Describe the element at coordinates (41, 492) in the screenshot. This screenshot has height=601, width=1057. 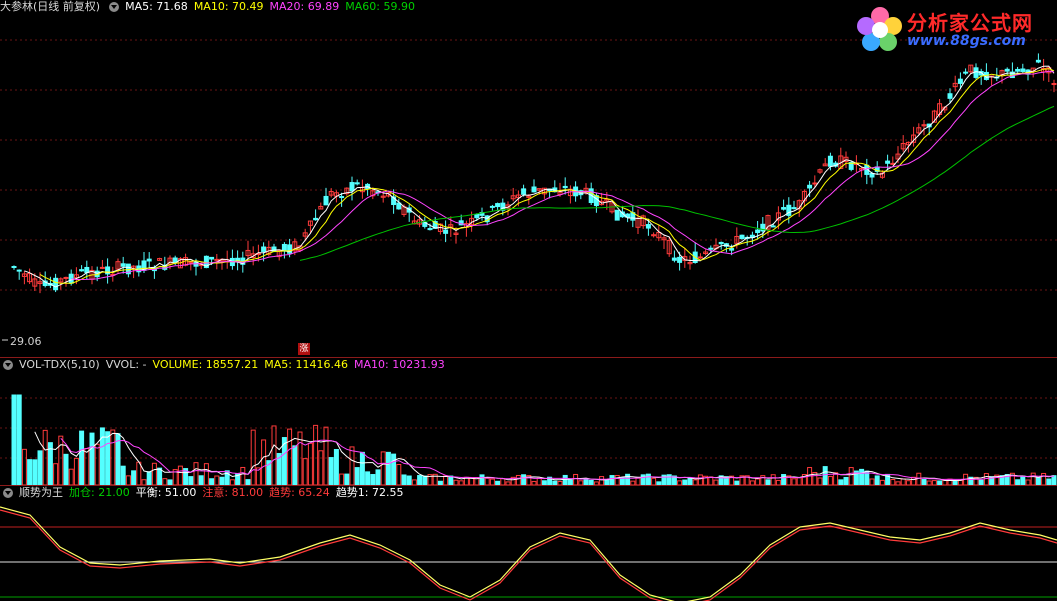
I see `oscillator-title: 顺势为王` at that location.